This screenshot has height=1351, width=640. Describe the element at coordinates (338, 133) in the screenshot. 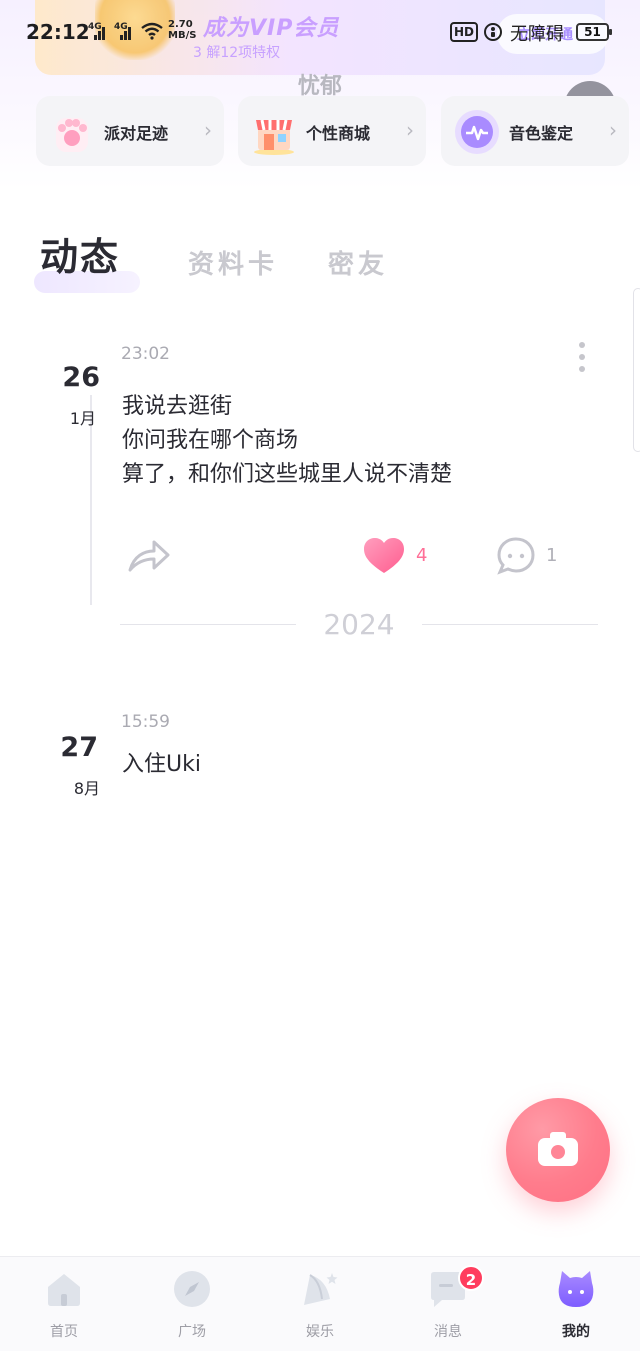

I see `card-label: 个性商城` at that location.